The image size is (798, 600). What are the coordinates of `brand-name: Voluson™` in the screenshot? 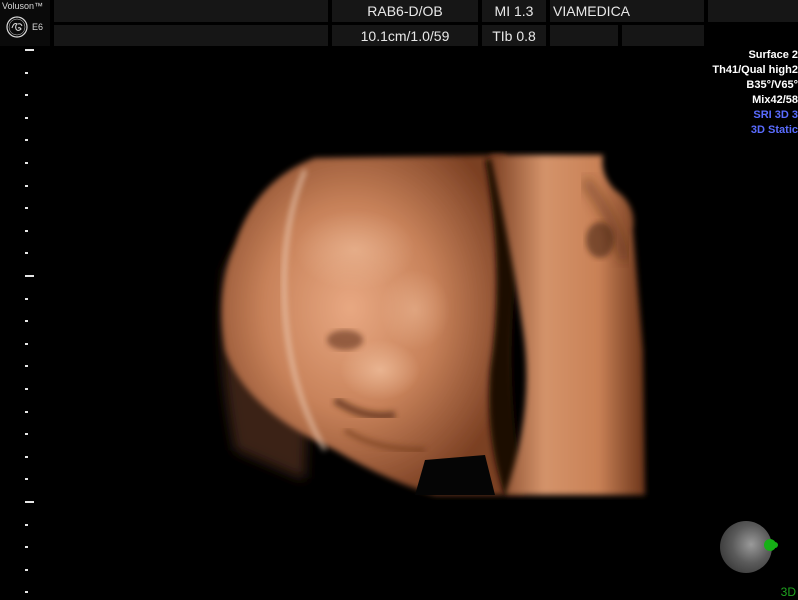 It's located at (23, 6).